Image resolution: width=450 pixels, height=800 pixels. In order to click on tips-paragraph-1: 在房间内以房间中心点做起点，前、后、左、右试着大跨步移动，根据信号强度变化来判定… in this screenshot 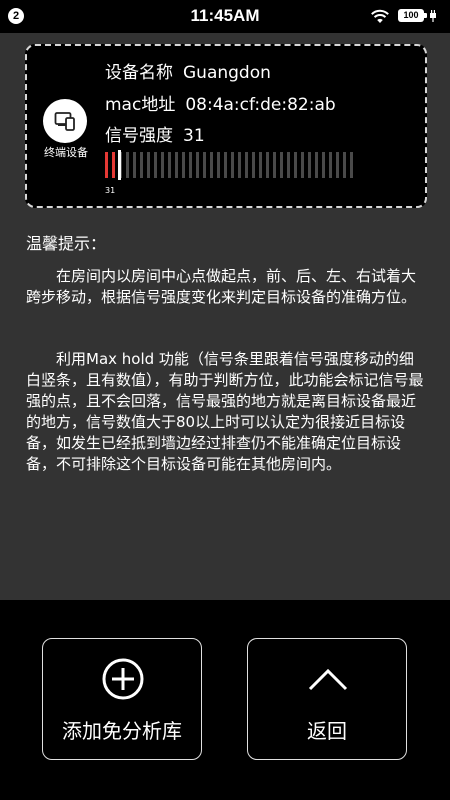, I will do `click(221, 286)`.